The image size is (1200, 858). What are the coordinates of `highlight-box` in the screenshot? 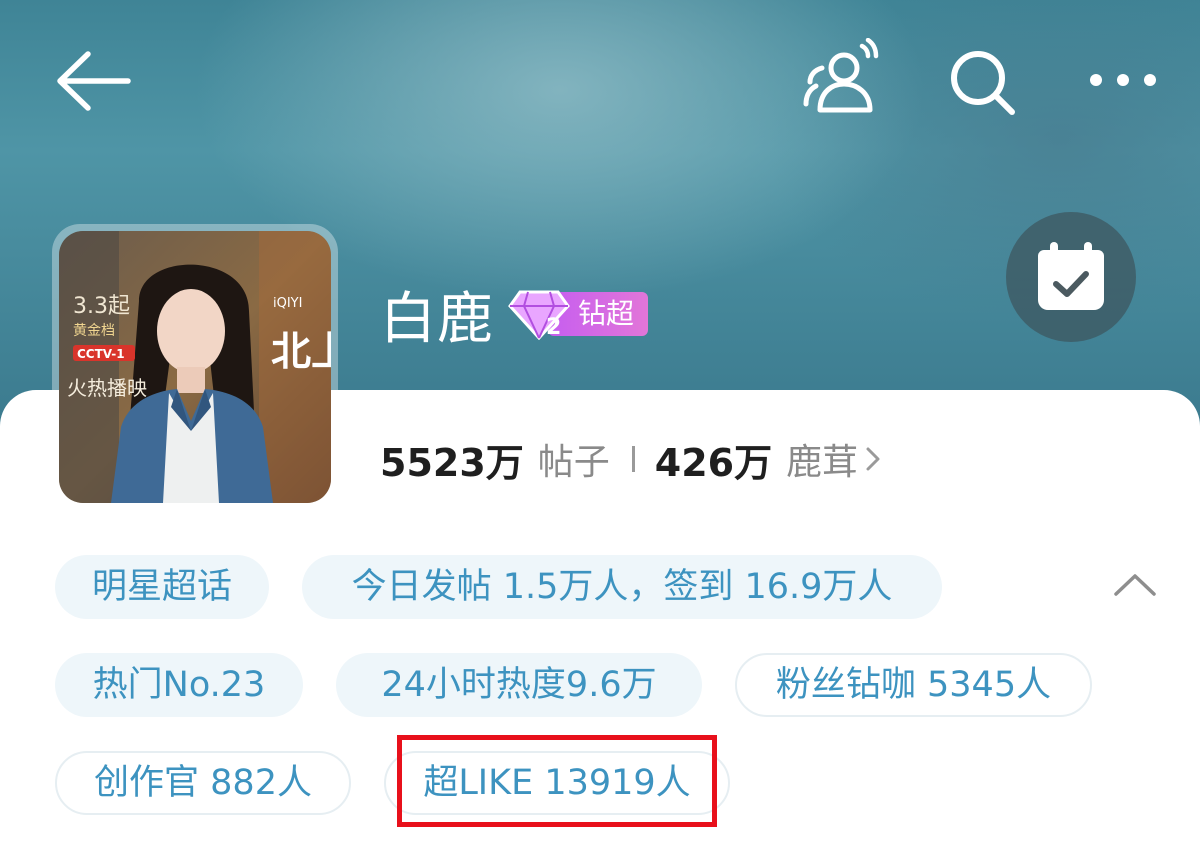 It's located at (557, 781).